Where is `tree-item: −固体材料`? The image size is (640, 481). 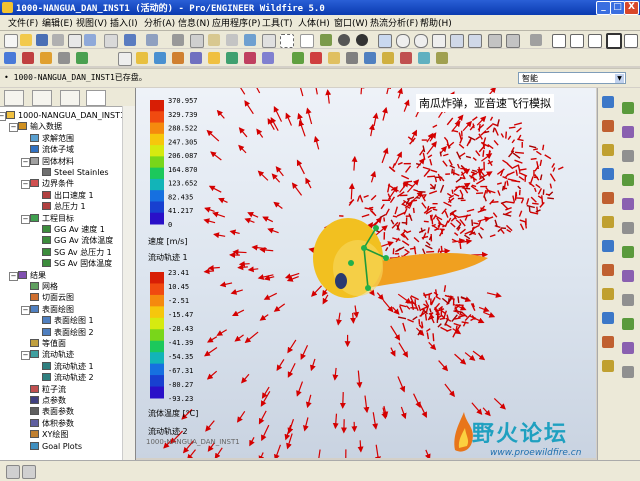 tree-item: −固体材料 is located at coordinates (52, 161).